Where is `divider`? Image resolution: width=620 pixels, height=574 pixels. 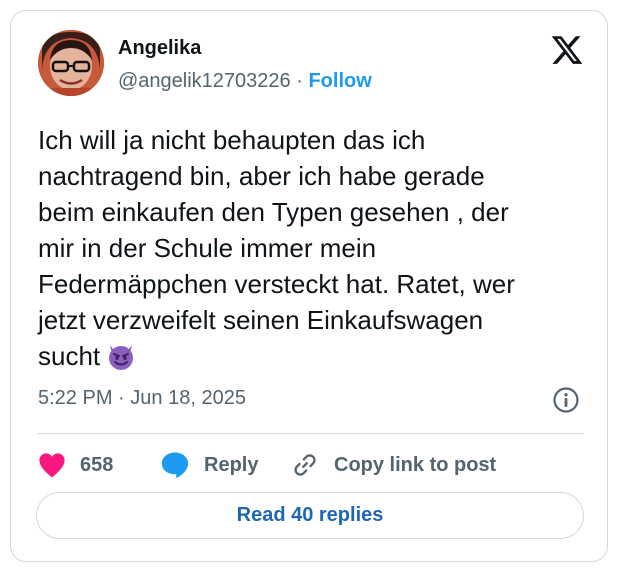 divider is located at coordinates (311, 433).